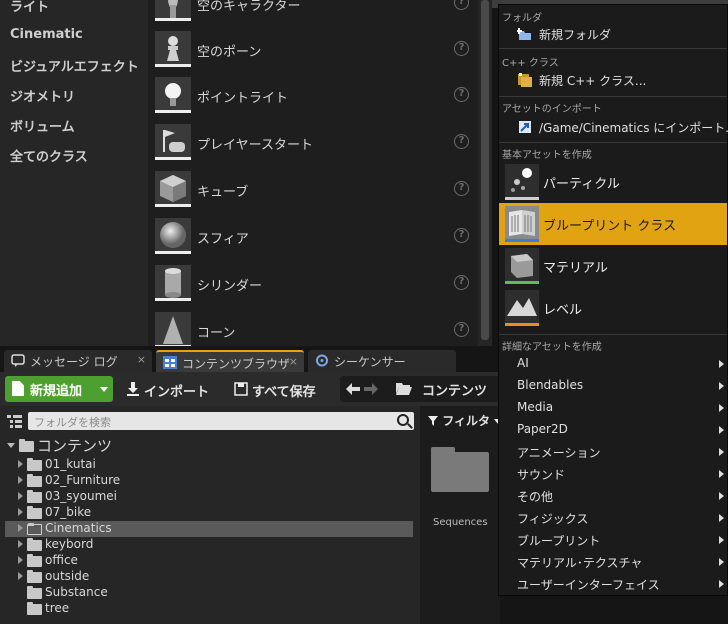 This screenshot has height=624, width=728. What do you see at coordinates (313, 13) in the screenshot?
I see `actor-empty-character: 空のキャラクター ?` at bounding box center [313, 13].